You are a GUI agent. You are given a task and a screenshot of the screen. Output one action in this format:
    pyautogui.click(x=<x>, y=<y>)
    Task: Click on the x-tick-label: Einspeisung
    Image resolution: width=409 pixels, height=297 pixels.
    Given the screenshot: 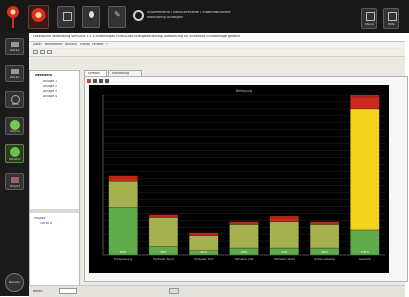 What is the action you would take?
    pyautogui.click(x=123, y=259)
    